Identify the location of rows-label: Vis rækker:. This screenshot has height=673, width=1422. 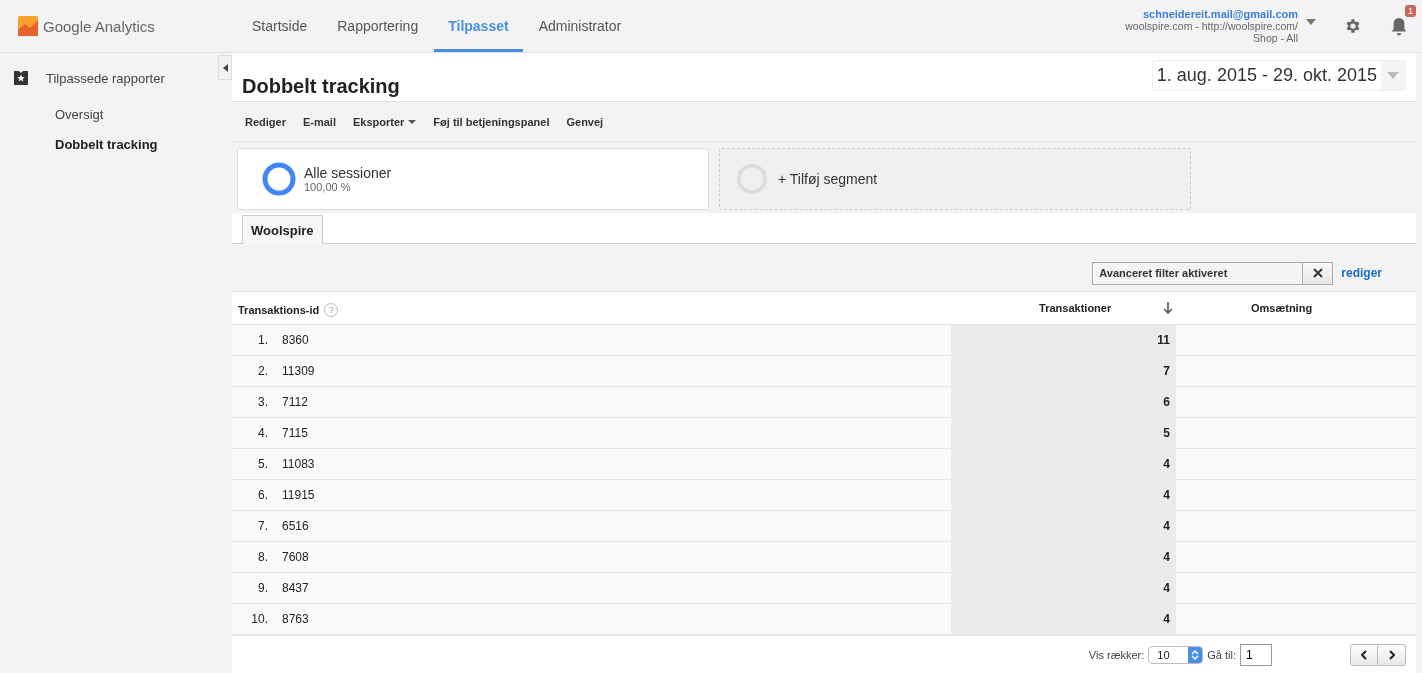
(1116, 654).